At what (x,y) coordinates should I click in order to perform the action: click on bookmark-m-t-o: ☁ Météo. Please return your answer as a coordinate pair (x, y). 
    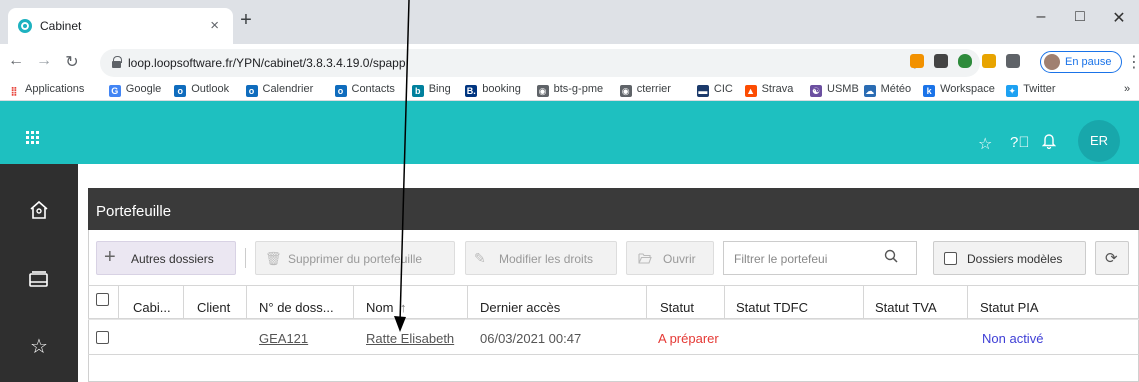
    Looking at the image, I should click on (887, 90).